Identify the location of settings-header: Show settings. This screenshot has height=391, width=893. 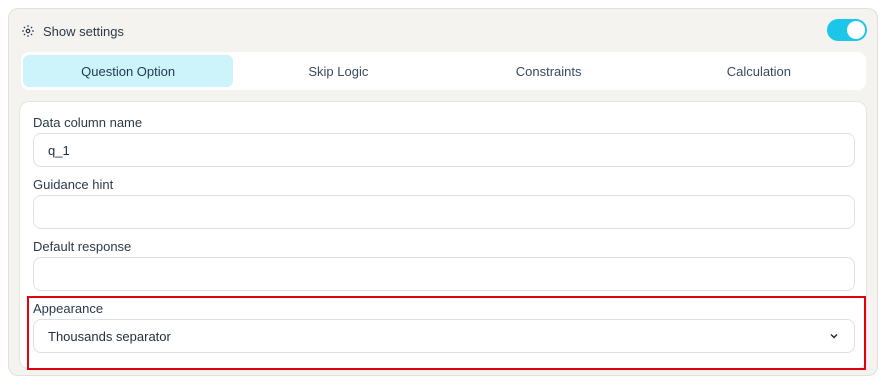
(72, 31).